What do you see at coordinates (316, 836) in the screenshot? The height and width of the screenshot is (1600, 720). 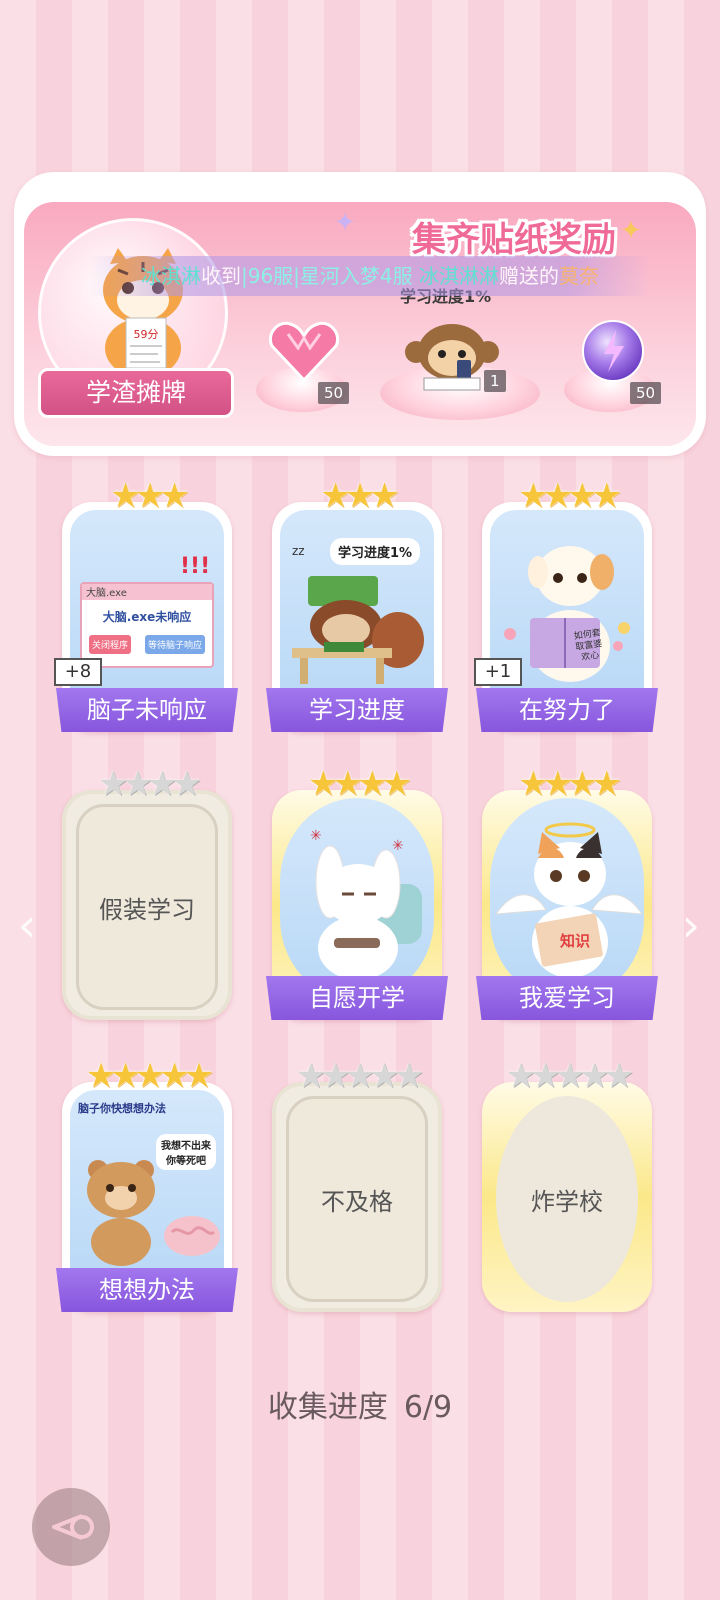 I see `anger-icon: ✳` at bounding box center [316, 836].